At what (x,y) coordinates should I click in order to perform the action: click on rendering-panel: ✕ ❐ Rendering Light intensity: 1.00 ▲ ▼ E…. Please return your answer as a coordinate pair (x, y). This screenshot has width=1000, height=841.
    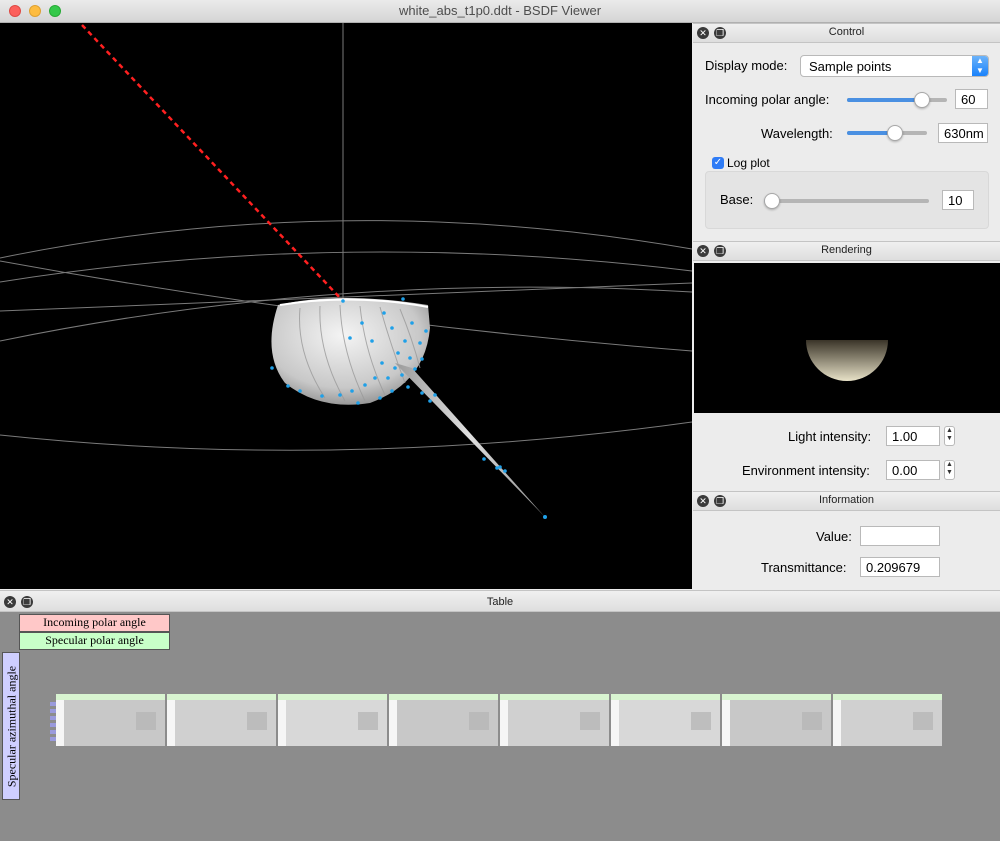
    Looking at the image, I should click on (846, 365).